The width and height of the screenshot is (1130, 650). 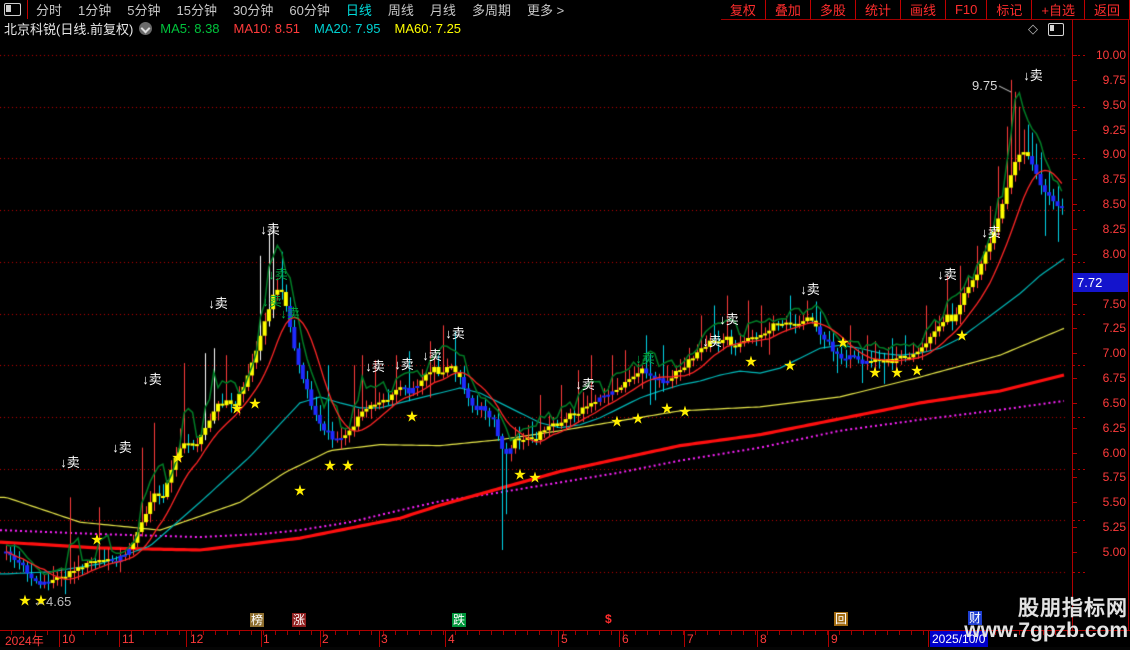 What do you see at coordinates (1107, 9) in the screenshot?
I see `tool-menu-item: 返回` at bounding box center [1107, 9].